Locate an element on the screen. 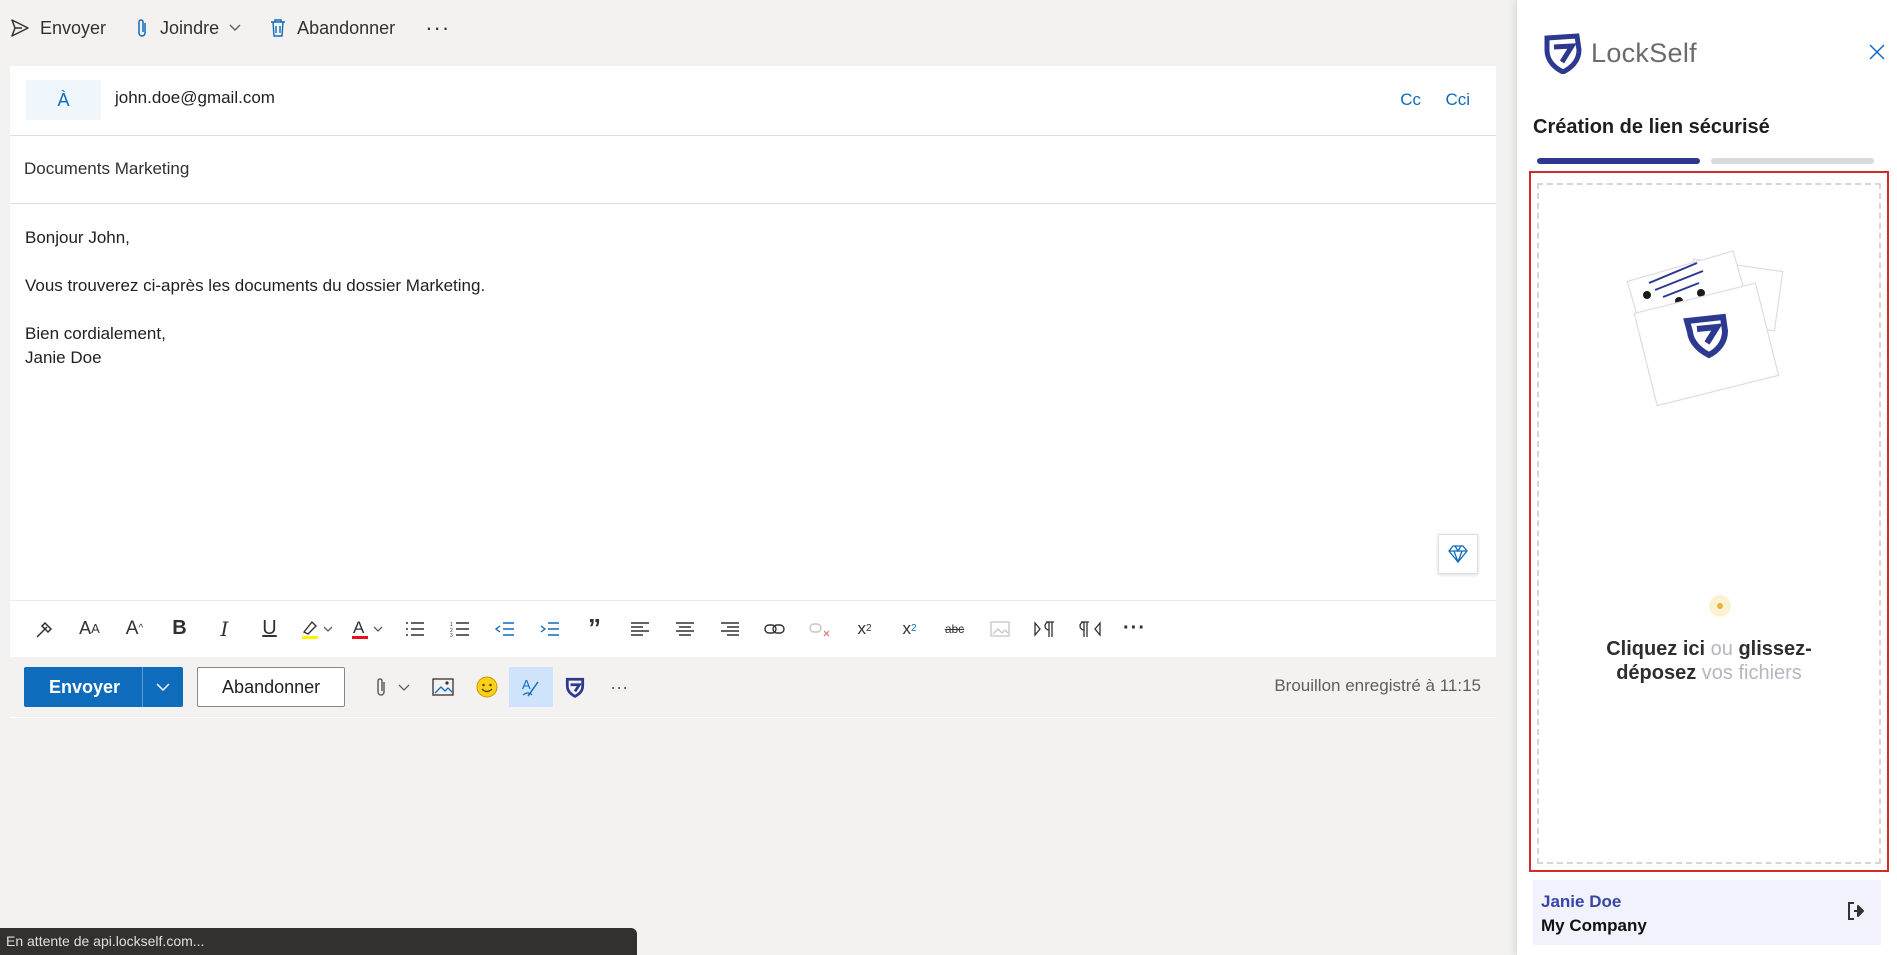 The image size is (1897, 955). emoji-icon is located at coordinates (487, 687).